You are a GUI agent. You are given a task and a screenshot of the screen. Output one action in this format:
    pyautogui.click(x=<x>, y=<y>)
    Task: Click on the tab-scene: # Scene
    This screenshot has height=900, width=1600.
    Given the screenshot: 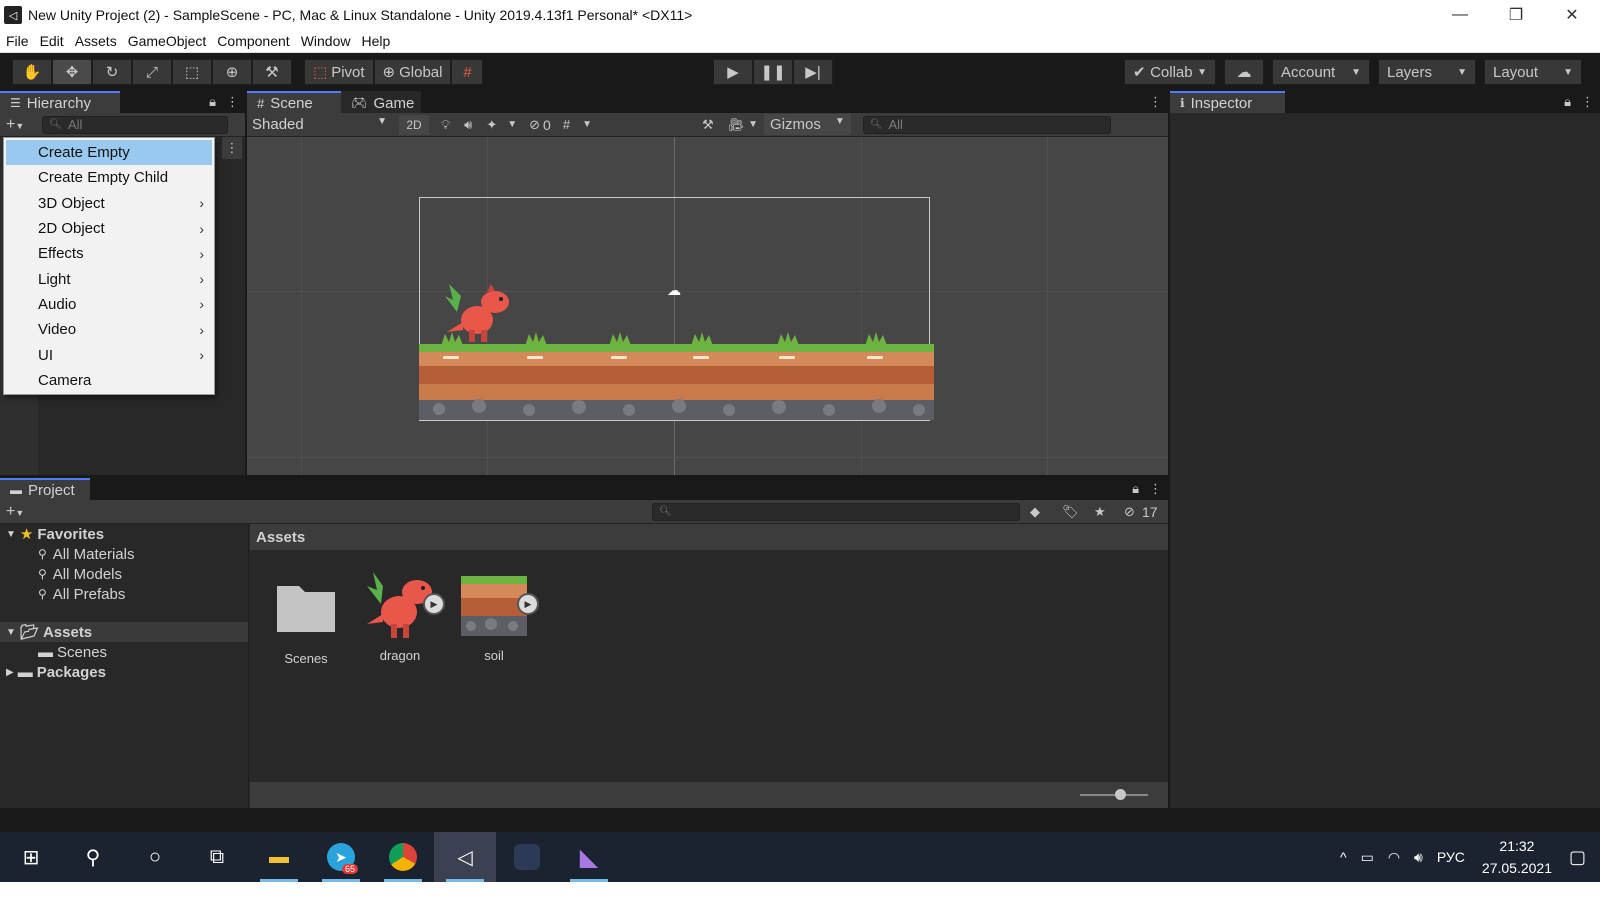 What is the action you would take?
    pyautogui.click(x=294, y=102)
    